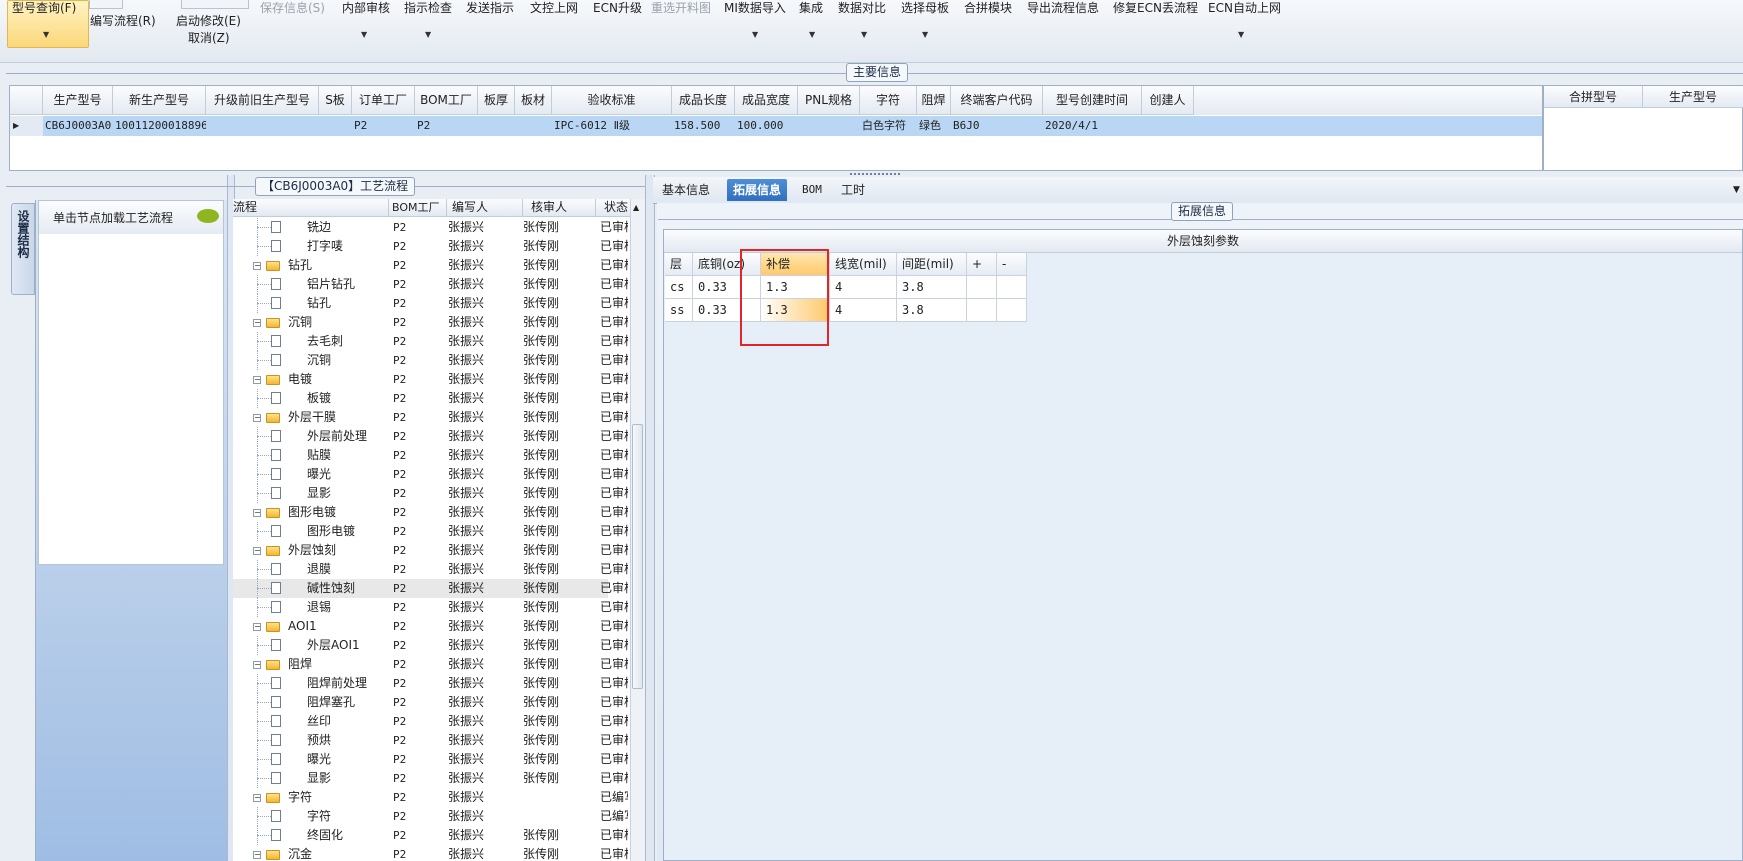  I want to click on start-modify-button: 启动修改(E), so click(208, 21).